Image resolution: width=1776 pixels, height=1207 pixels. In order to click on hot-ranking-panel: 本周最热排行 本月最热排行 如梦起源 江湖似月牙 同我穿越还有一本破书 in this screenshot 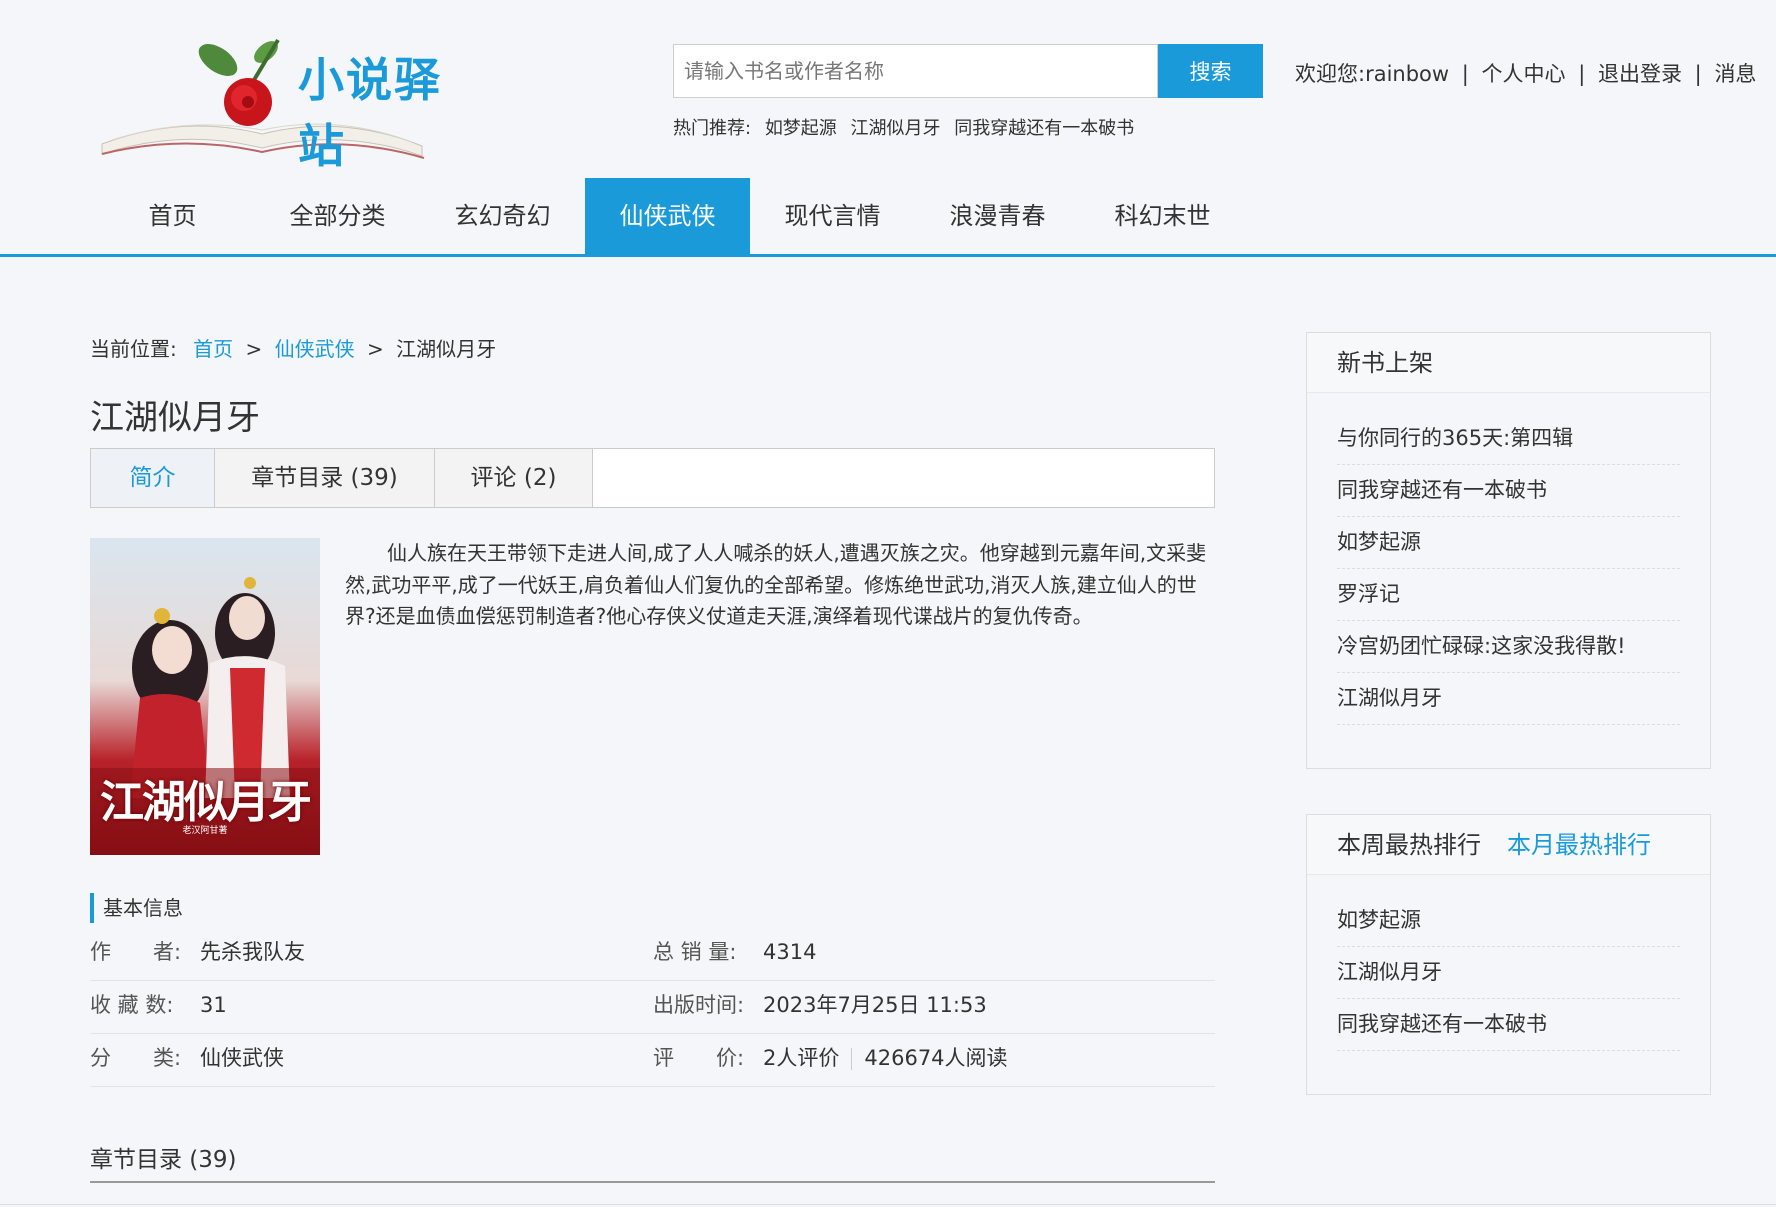, I will do `click(1508, 954)`.